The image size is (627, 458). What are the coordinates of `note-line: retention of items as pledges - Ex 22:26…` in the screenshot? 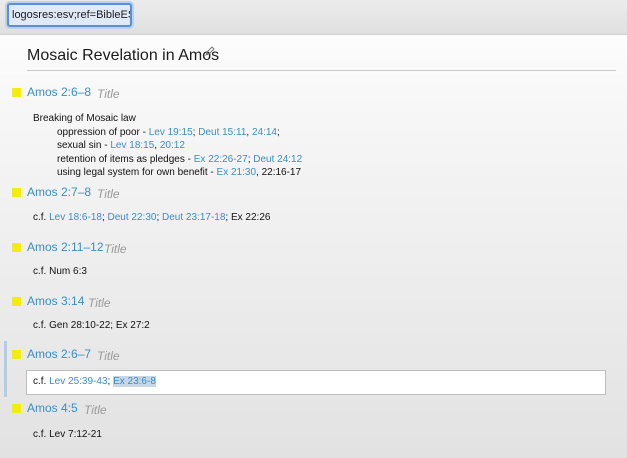 It's located at (167, 160).